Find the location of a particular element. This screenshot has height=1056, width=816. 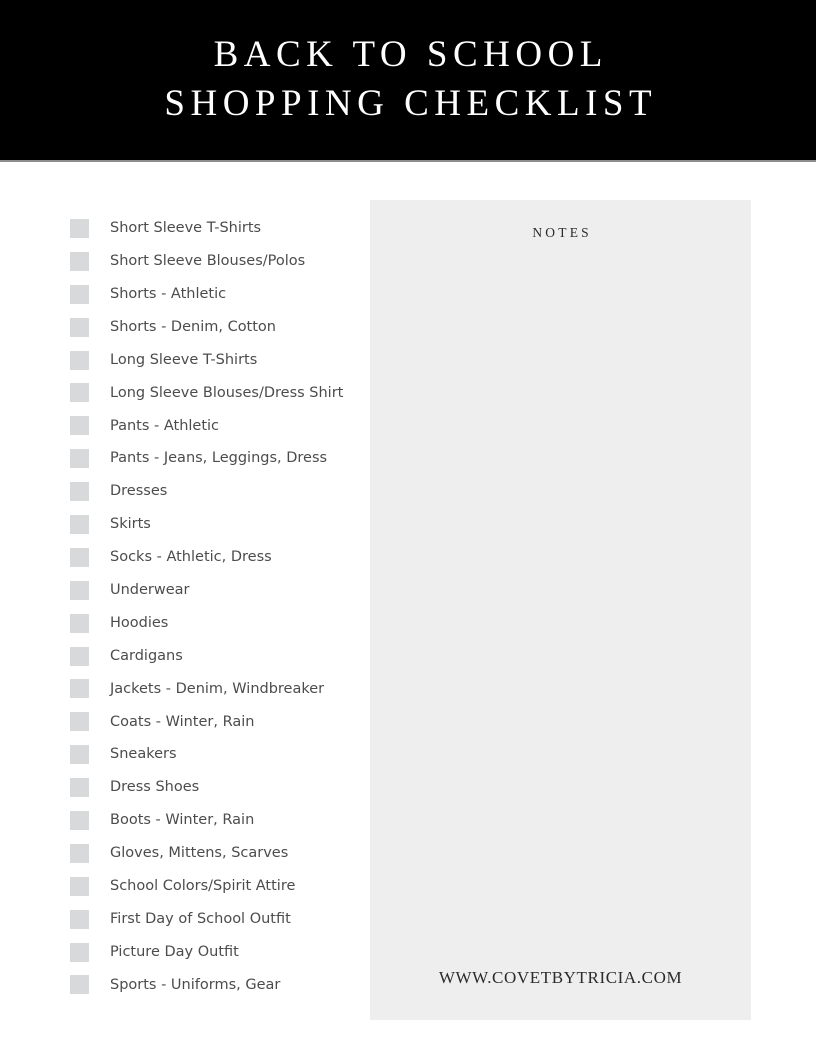

checklist-item-label: Underwear is located at coordinates (150, 589).